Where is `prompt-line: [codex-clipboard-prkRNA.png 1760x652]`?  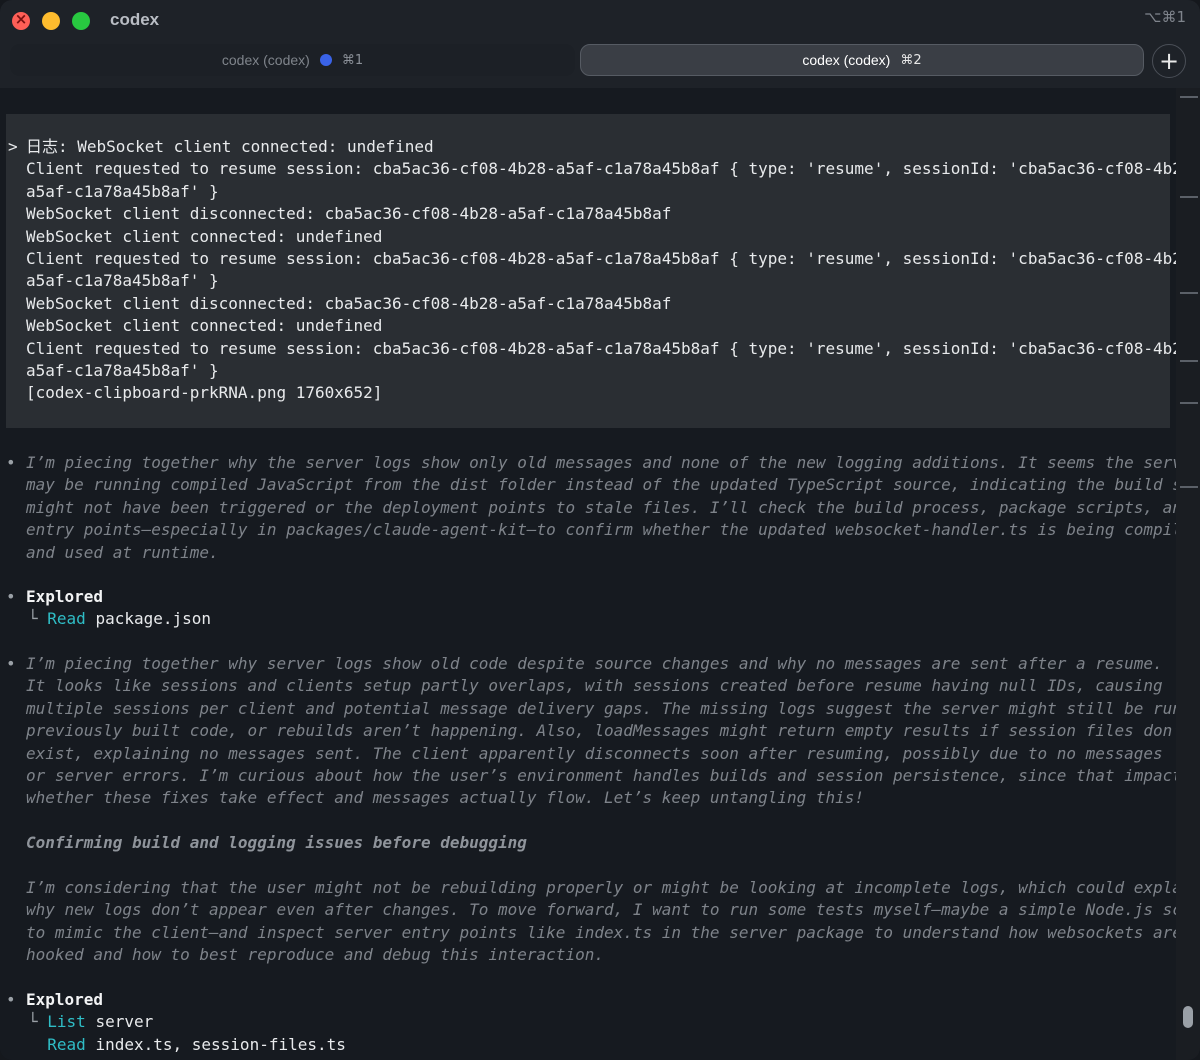 prompt-line: [codex-clipboard-prkRNA.png 1760x652] is located at coordinates (204, 393).